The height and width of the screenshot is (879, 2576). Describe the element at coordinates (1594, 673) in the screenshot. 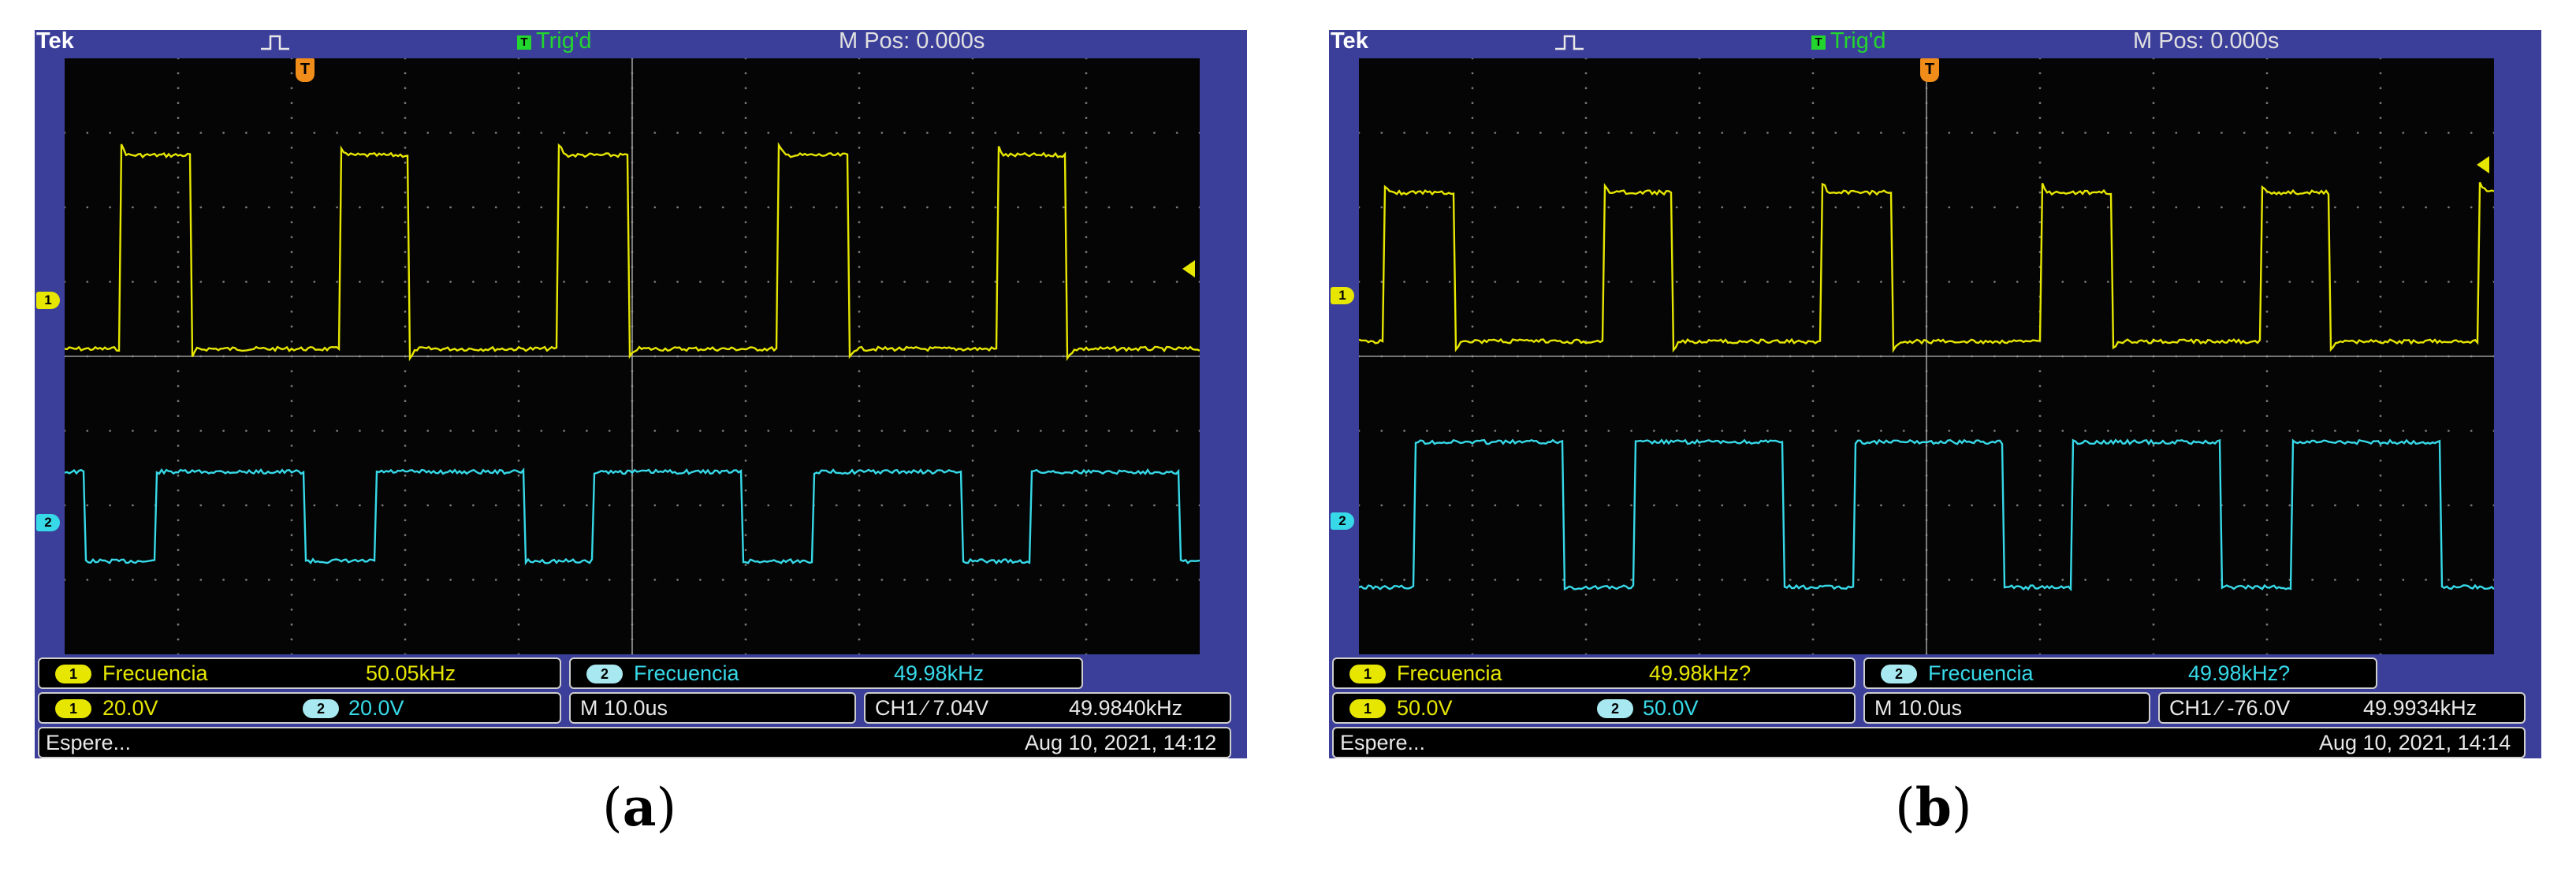

I see `measurement-ch1-frequency: 1 Frecuencia 49.98kHz?` at that location.